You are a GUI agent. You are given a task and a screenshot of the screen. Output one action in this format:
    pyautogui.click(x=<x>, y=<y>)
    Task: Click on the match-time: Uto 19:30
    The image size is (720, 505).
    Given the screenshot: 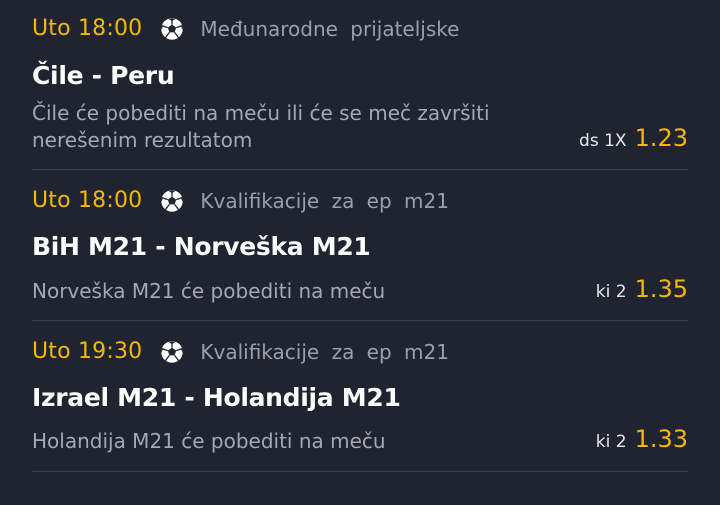 What is the action you would take?
    pyautogui.click(x=87, y=351)
    